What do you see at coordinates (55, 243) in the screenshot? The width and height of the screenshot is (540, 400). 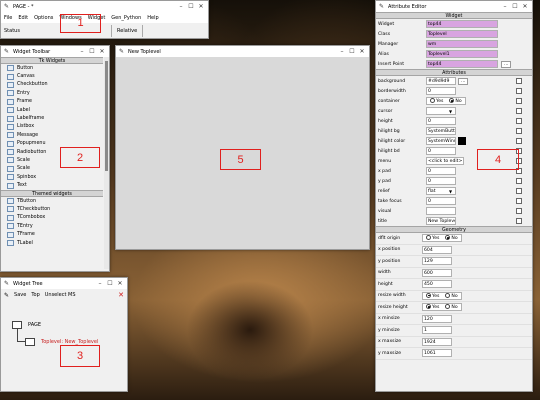 I see `widget-tool-tlabel: TLabel` at bounding box center [55, 243].